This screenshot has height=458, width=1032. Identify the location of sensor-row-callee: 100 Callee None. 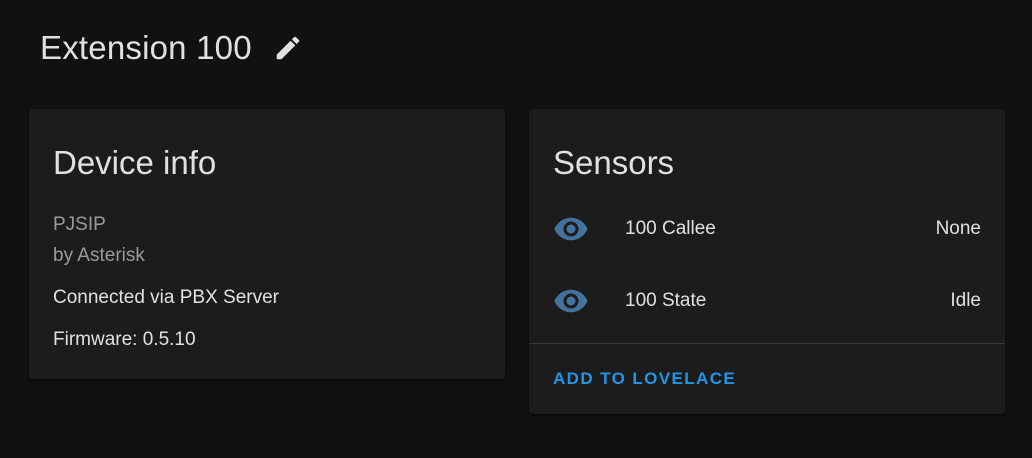
(767, 229).